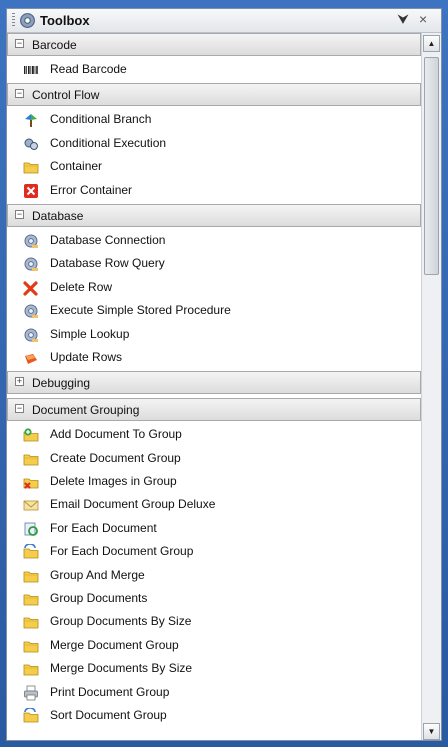 Image resolution: width=448 pixels, height=747 pixels. I want to click on tool-label: For Each Document Group, so click(122, 551).